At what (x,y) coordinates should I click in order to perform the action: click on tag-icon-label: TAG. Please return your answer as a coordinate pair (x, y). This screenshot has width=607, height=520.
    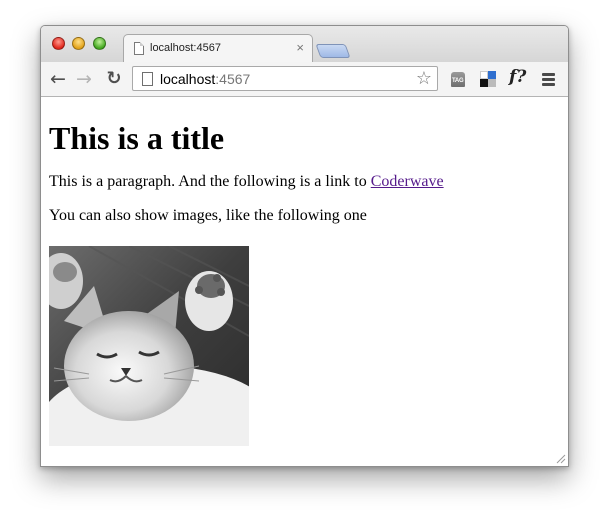
    Looking at the image, I should click on (458, 81).